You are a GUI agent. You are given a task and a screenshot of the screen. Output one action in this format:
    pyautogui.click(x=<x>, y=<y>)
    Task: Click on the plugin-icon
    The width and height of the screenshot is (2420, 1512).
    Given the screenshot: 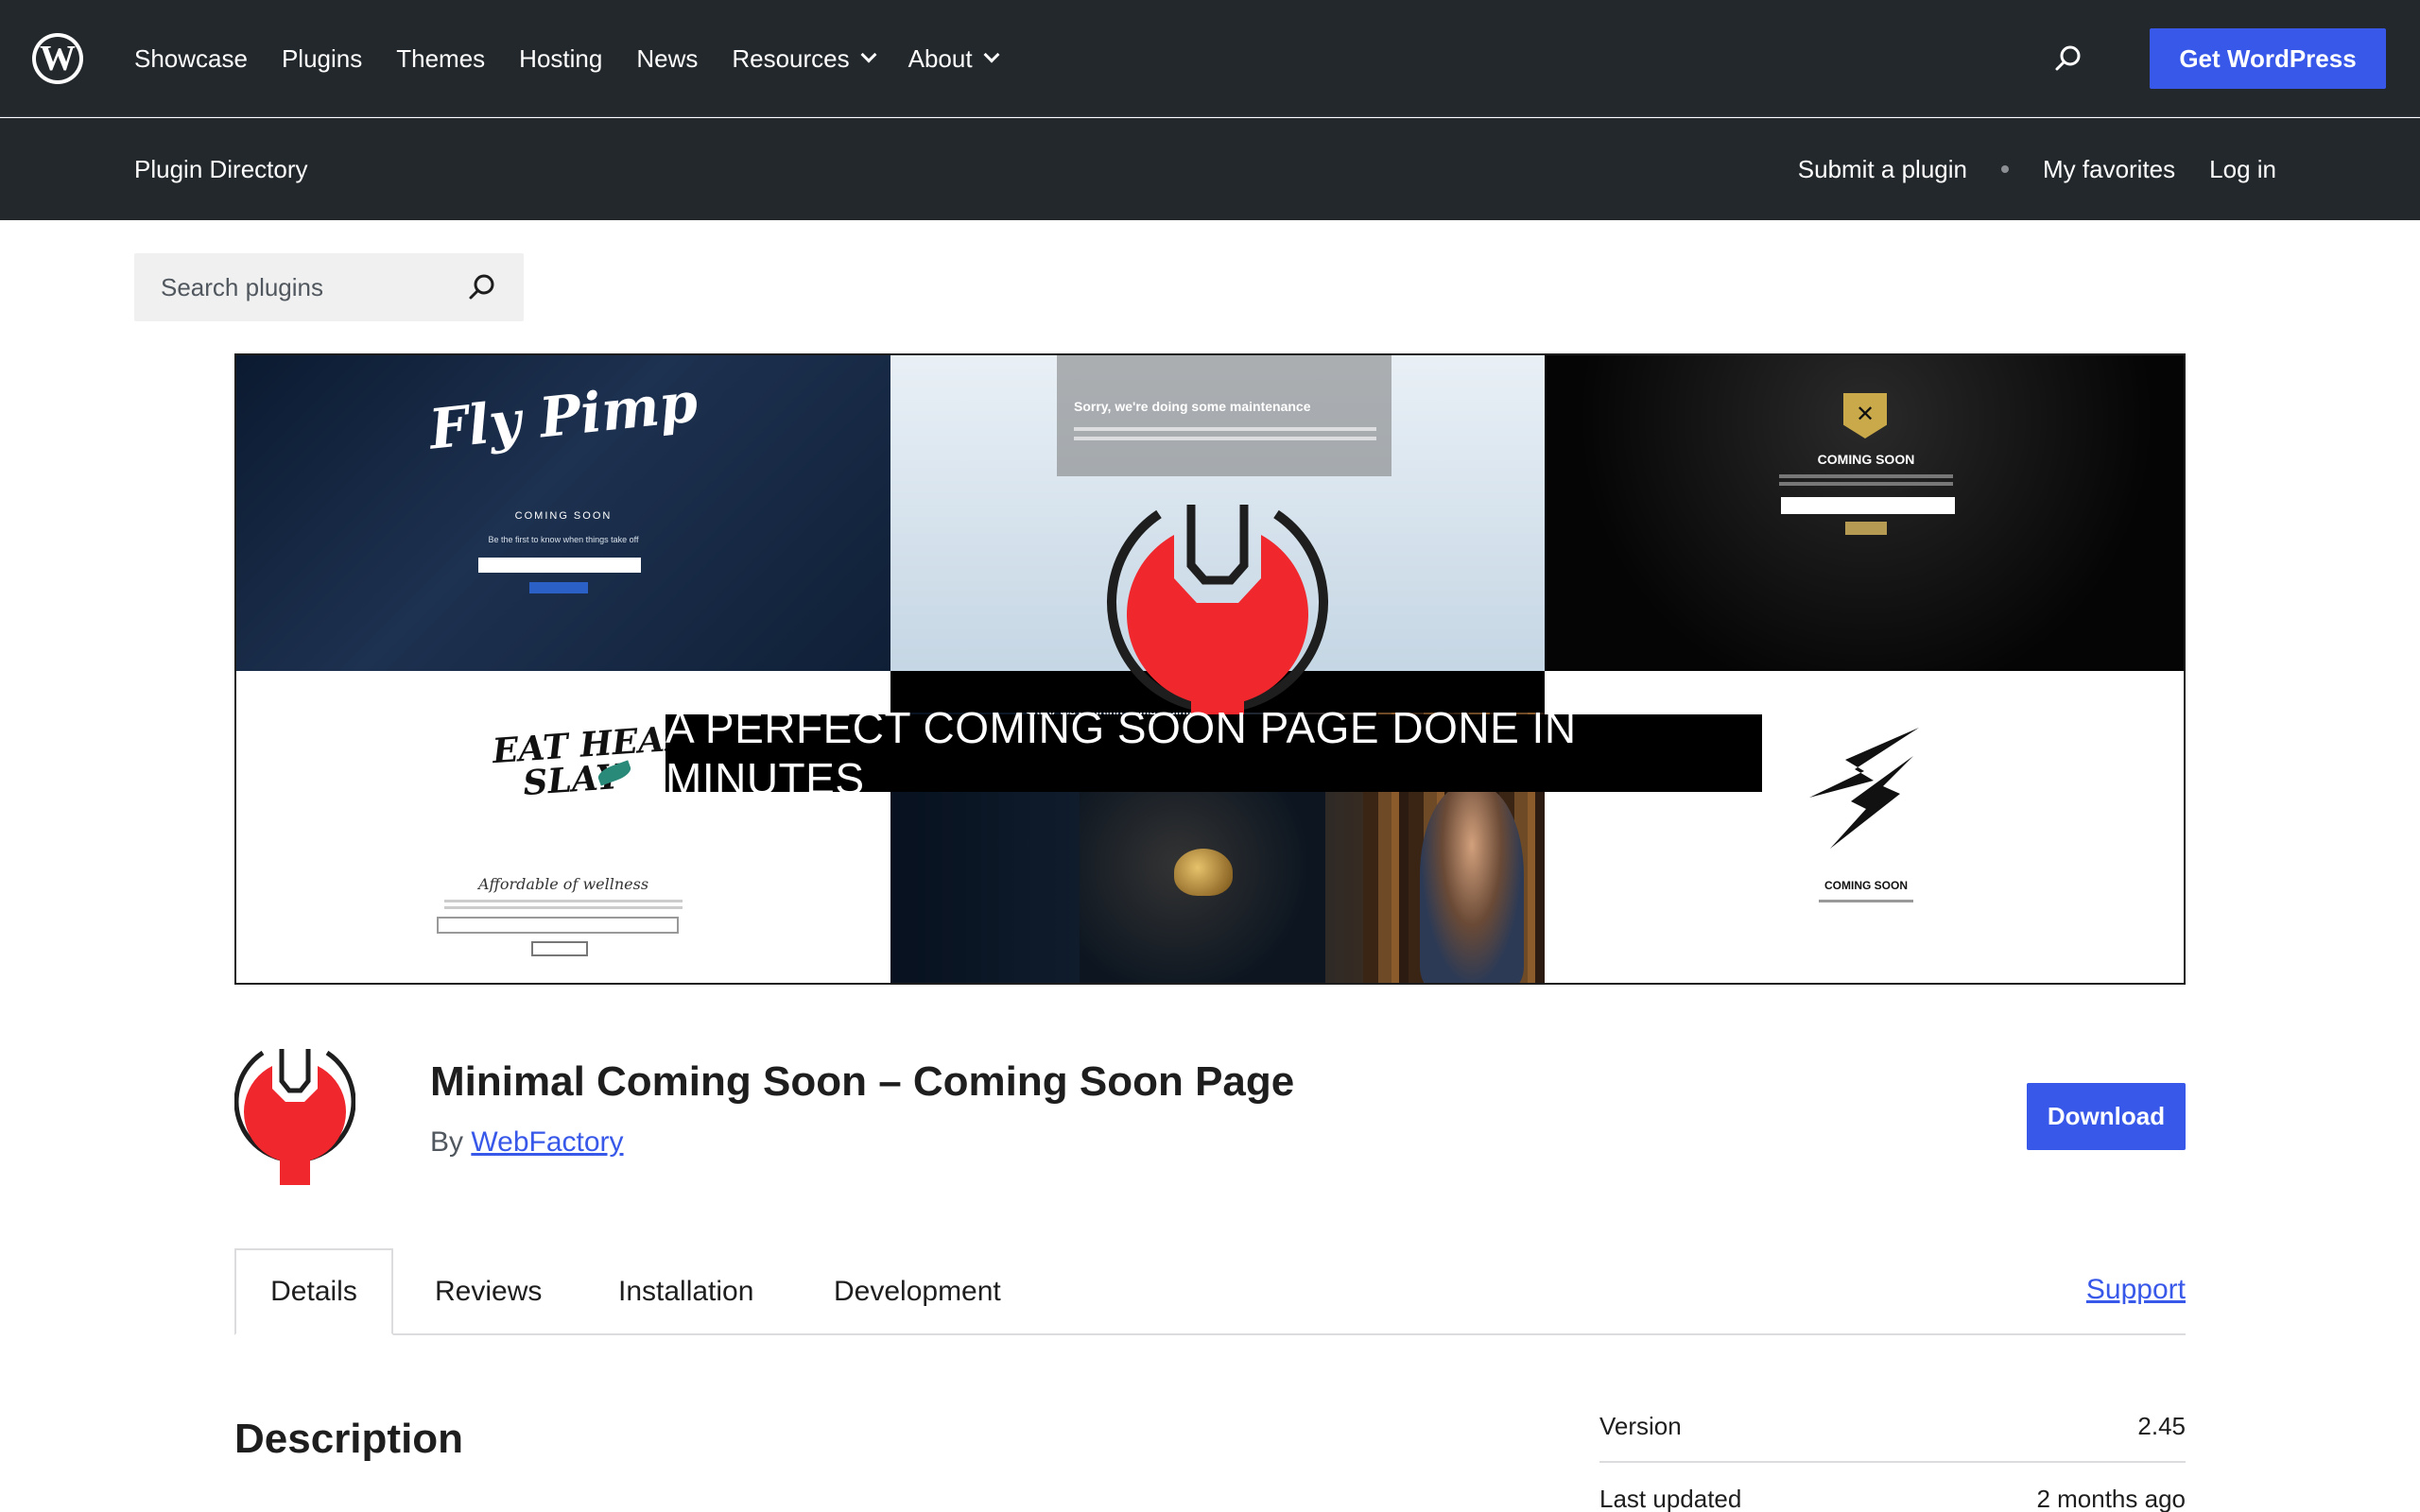 What is the action you would take?
    pyautogui.click(x=294, y=1117)
    